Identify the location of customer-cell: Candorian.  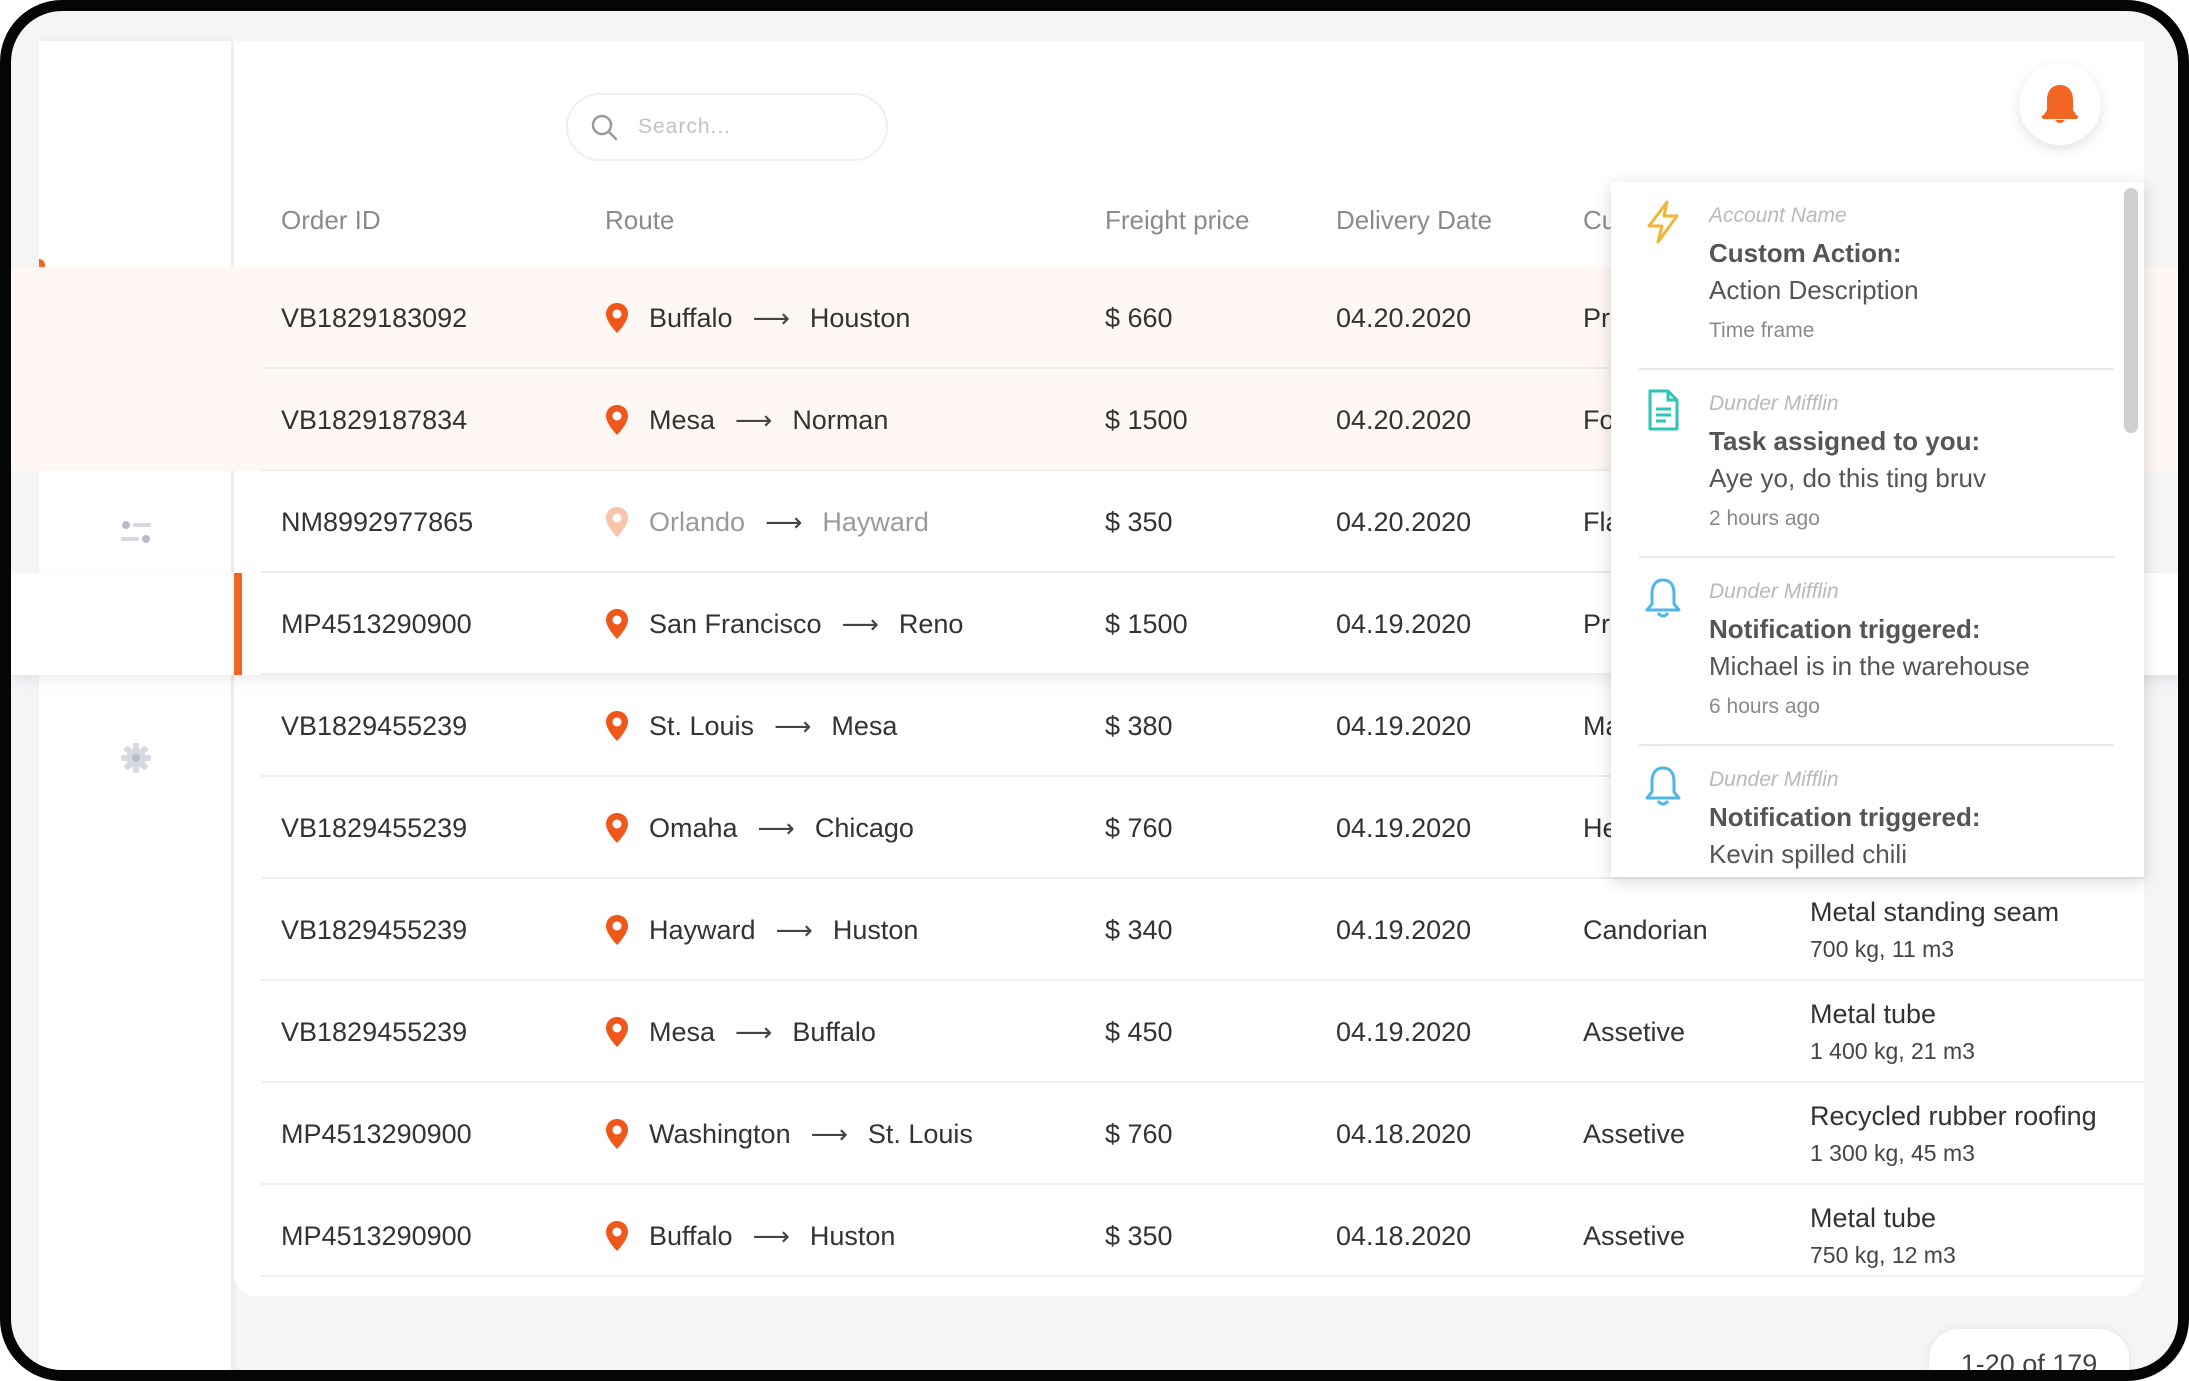
(1645, 929).